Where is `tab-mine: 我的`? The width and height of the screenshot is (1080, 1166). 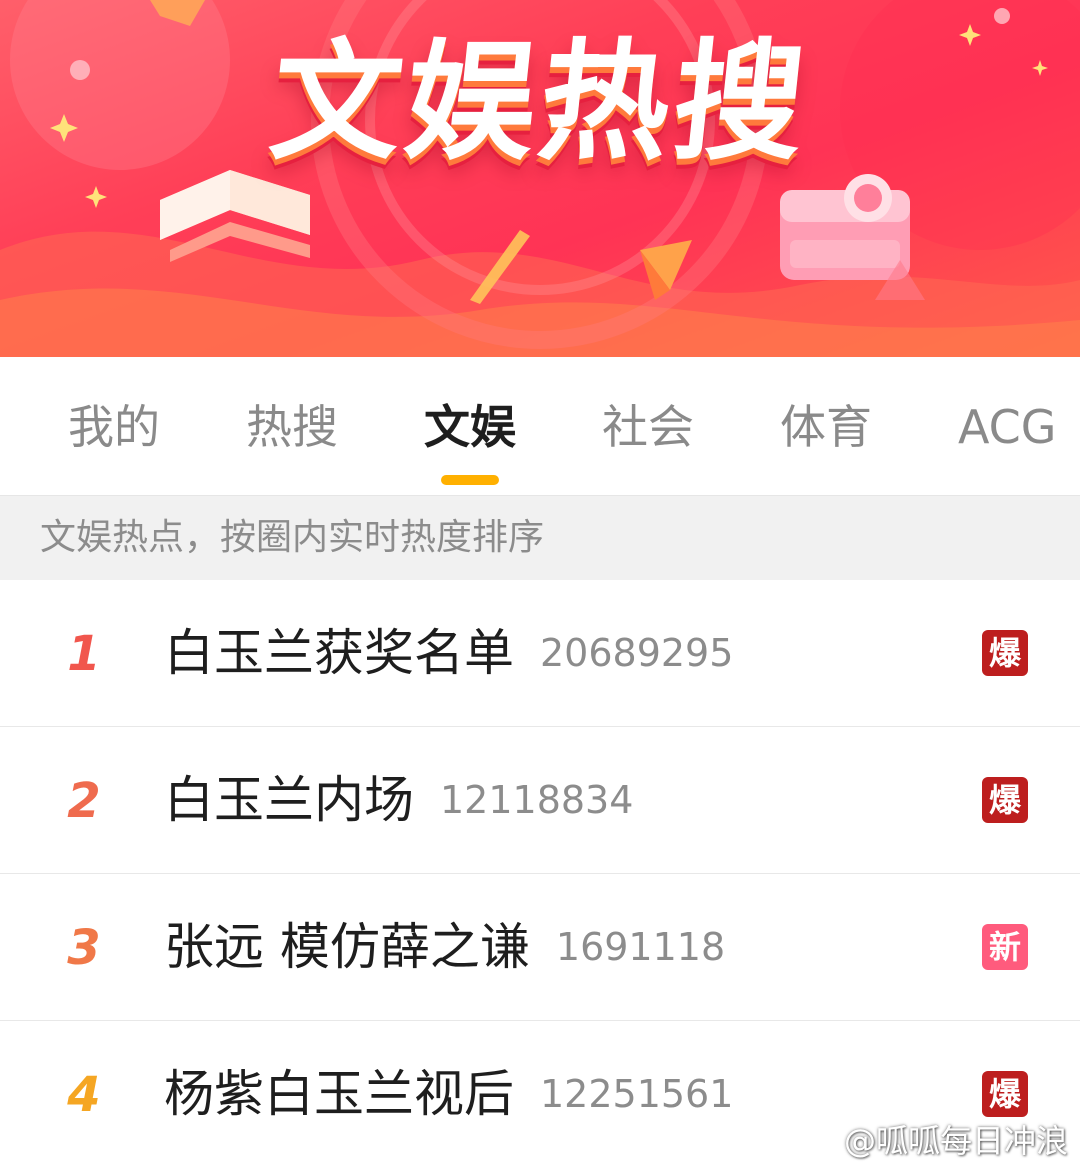 tab-mine: 我的 is located at coordinates (114, 427).